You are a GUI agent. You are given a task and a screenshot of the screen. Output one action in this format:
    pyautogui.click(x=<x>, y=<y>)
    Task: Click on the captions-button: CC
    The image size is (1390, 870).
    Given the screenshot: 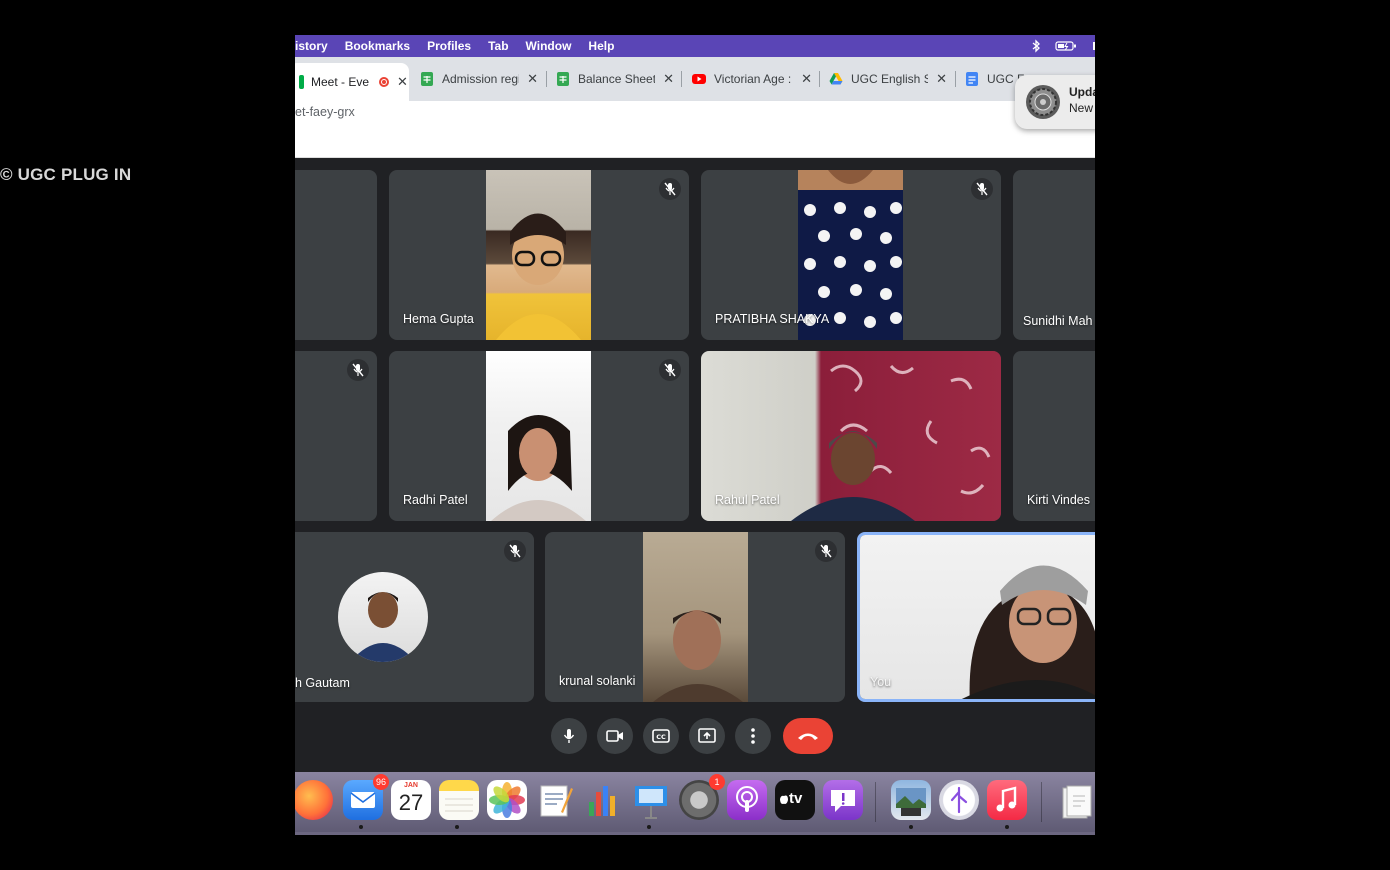 What is the action you would take?
    pyautogui.click(x=661, y=736)
    